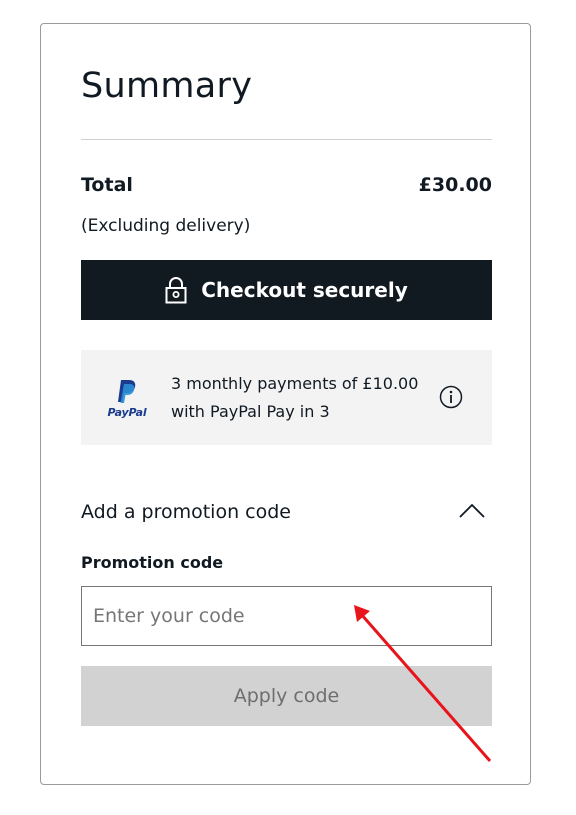  Describe the element at coordinates (455, 185) in the screenshot. I see `total-value: £30.00` at that location.